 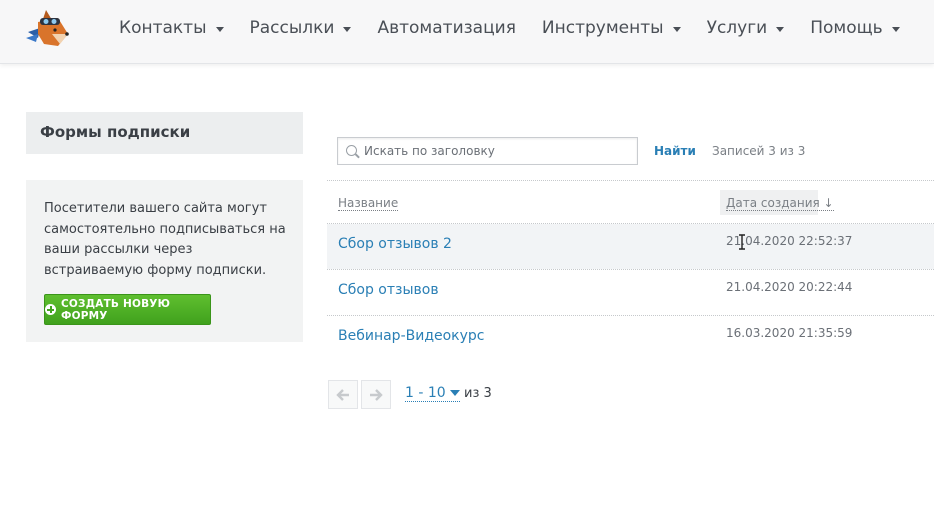 I want to click on search-input, so click(x=499, y=151).